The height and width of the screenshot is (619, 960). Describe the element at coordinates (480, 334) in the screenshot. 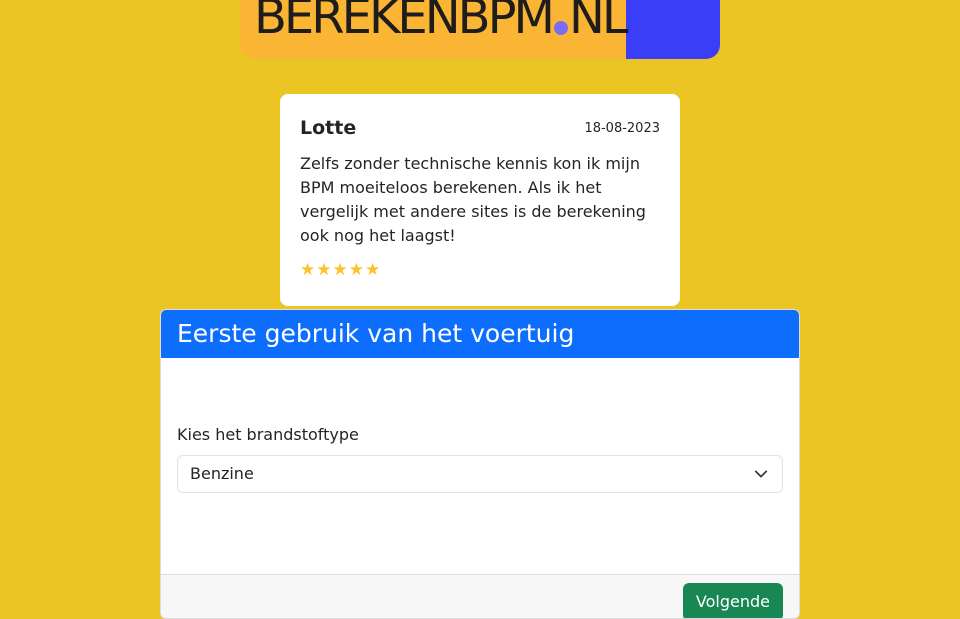

I see `form-title: Eerste gebruik van het voertuig` at that location.